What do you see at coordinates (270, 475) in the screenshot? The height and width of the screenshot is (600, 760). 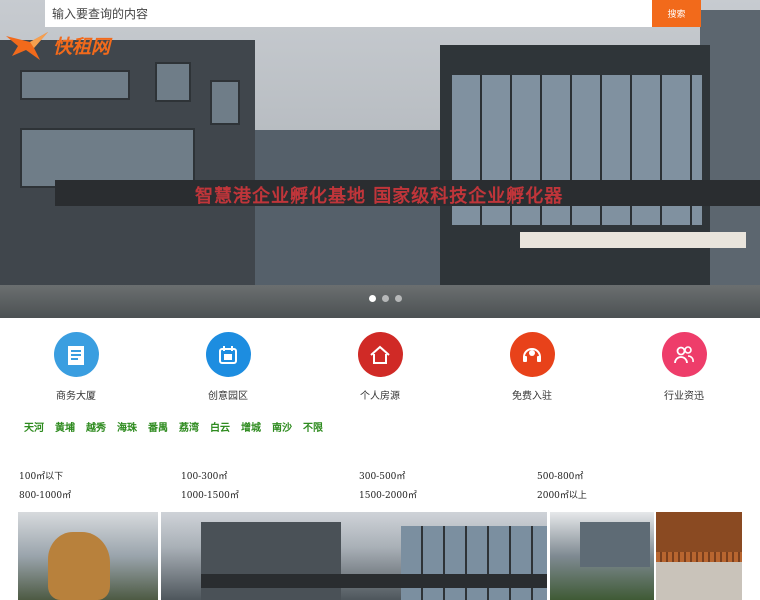 I see `size-link: 100-300㎡` at bounding box center [270, 475].